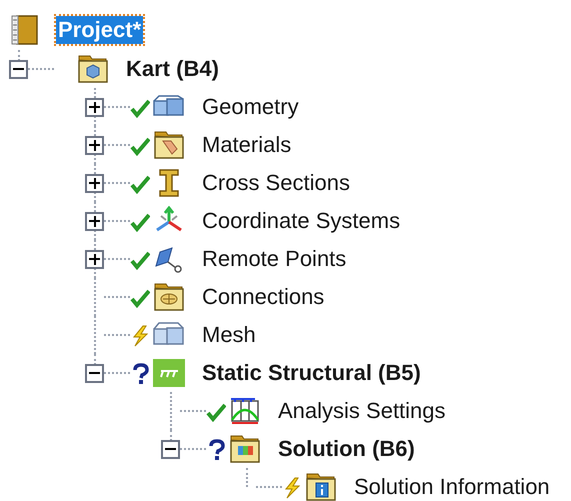 This screenshot has height=501, width=571. I want to click on tree-item-label: Remote Points, so click(274, 259).